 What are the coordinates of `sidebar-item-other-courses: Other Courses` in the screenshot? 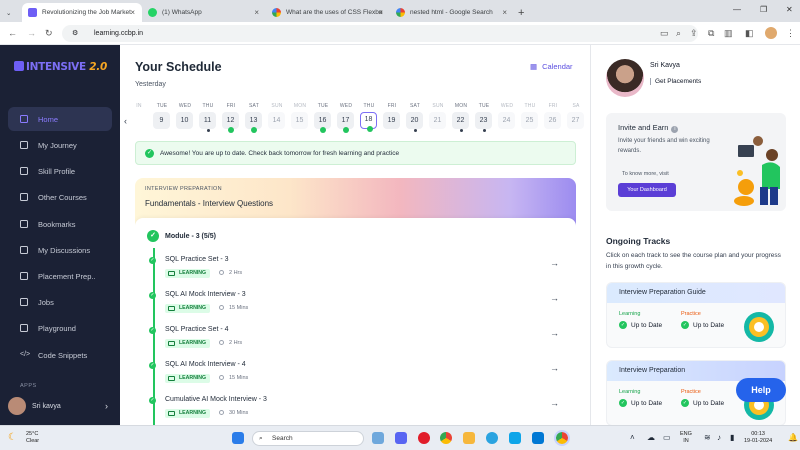 It's located at (60, 197).